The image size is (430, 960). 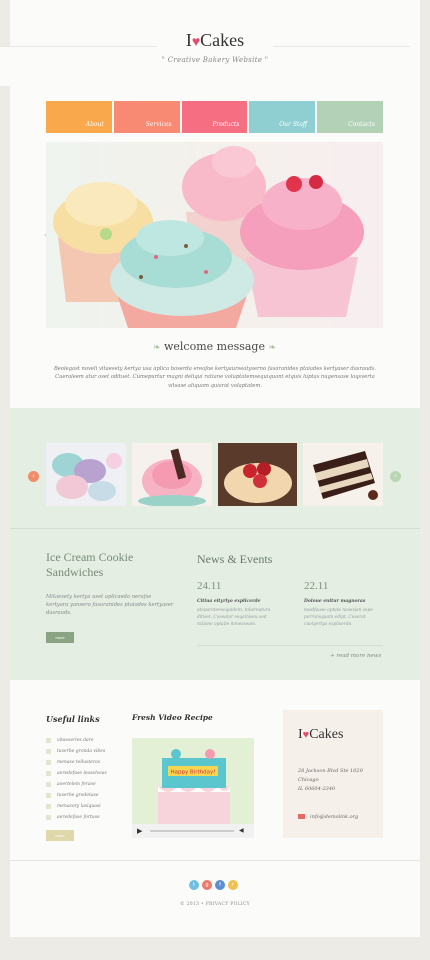 I want to click on useful-link: menase tellusteras, so click(x=86, y=762).